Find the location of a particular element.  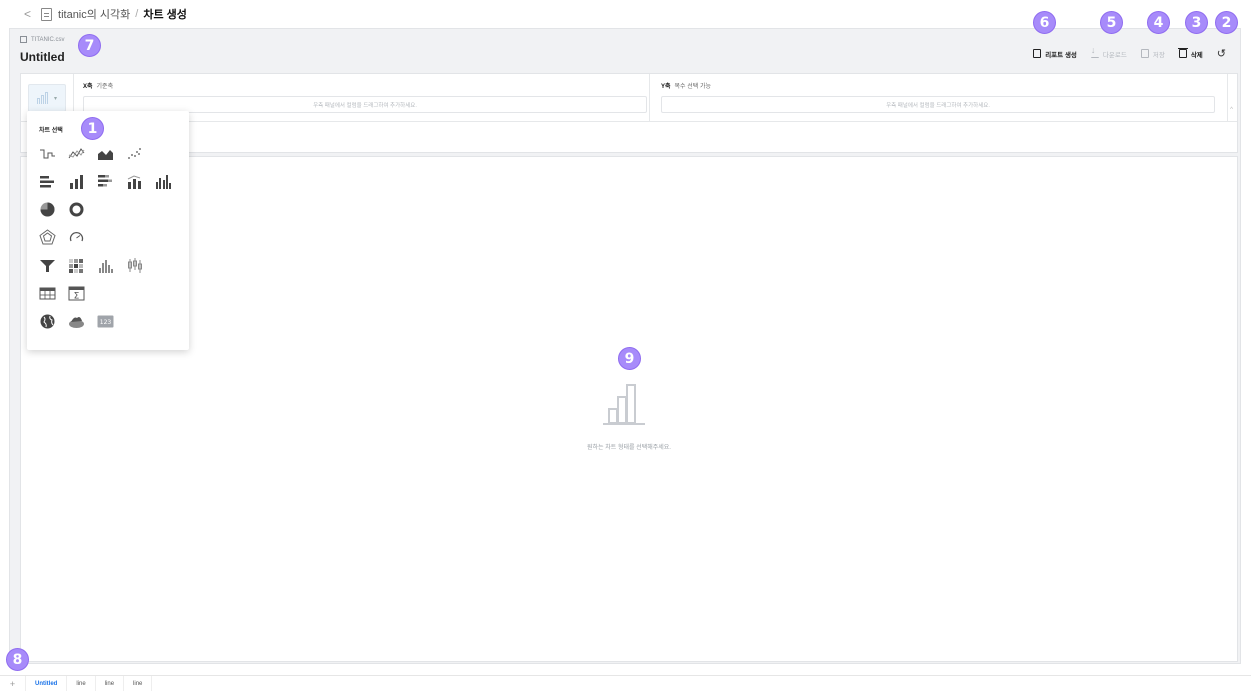

annotation-badge: 4 is located at coordinates (1158, 22).